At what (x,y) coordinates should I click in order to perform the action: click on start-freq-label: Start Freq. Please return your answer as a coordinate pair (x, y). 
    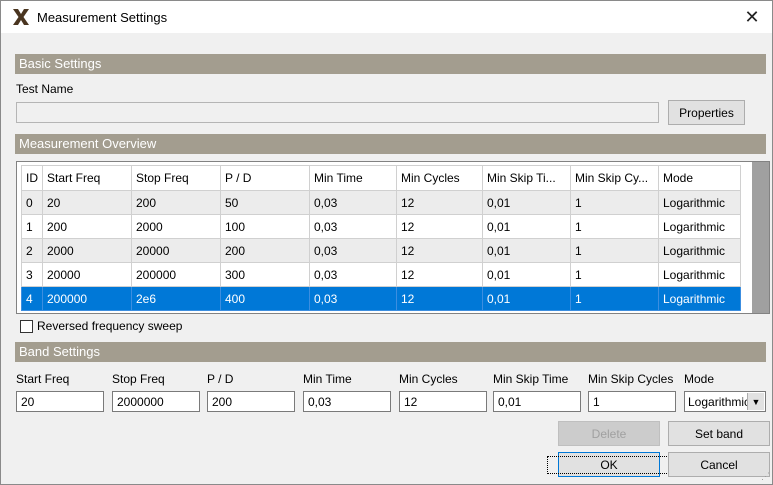
    Looking at the image, I should click on (43, 379).